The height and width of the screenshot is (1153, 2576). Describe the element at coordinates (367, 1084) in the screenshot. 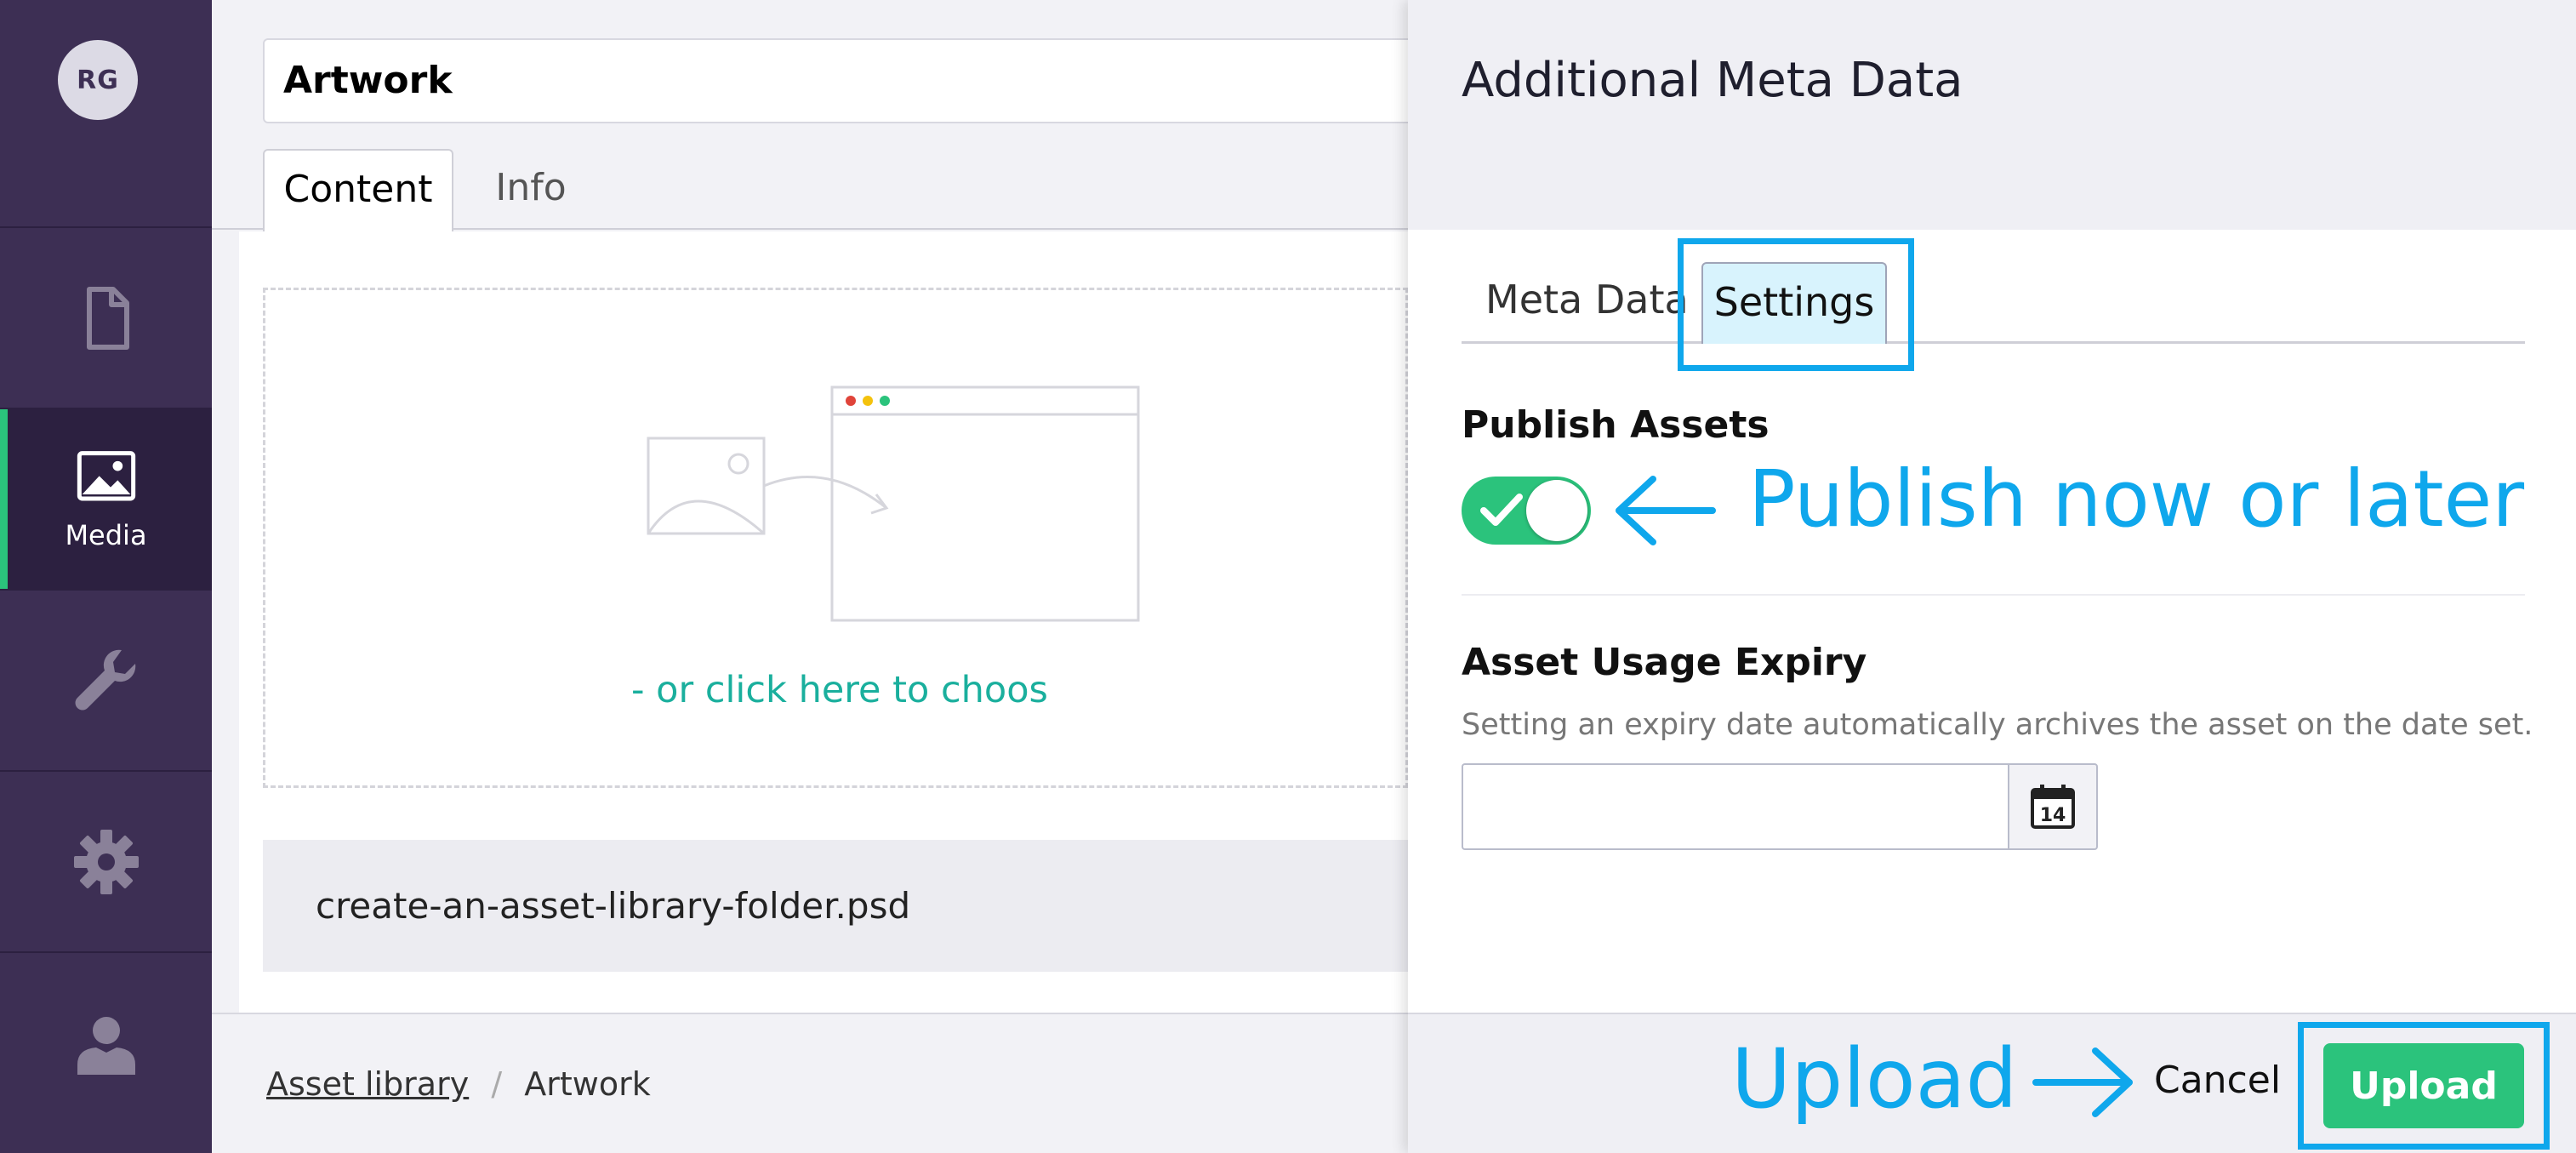

I see `breadcrumb-item-asset-library: Asset library` at that location.